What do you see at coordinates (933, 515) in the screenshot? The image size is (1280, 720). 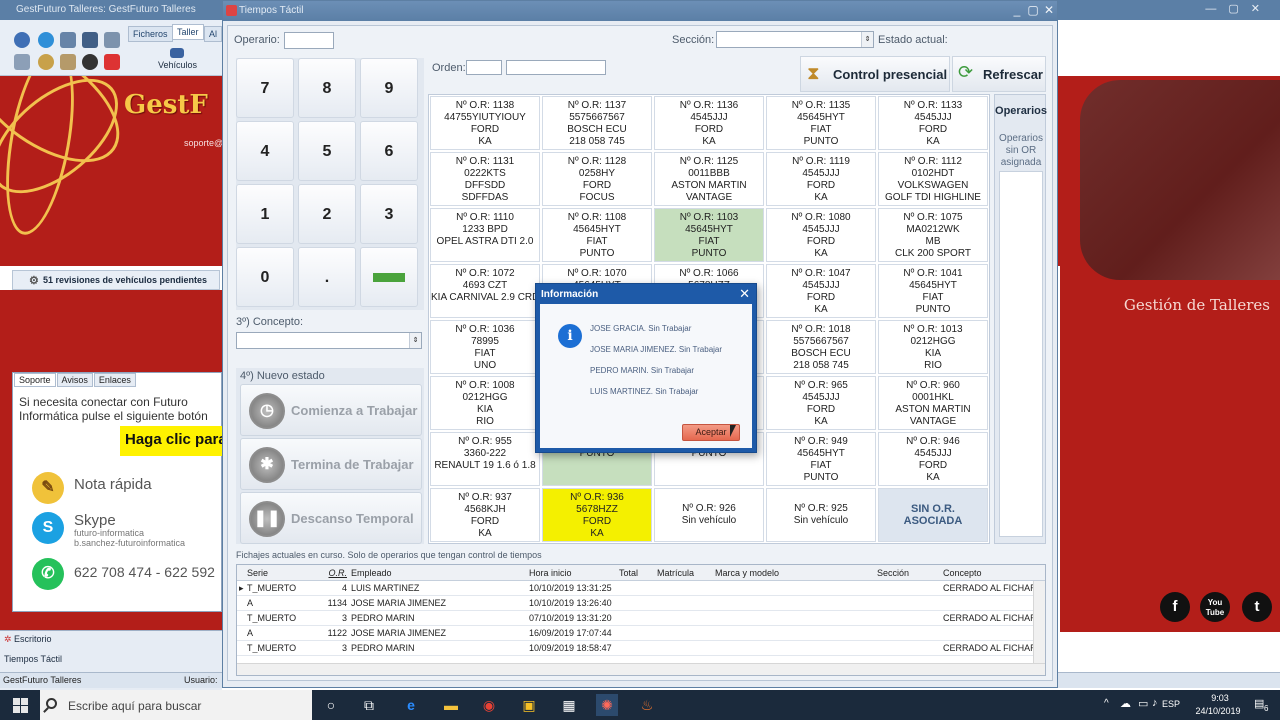 I see `order-card: SIN O.R. ASOCIADA` at bounding box center [933, 515].